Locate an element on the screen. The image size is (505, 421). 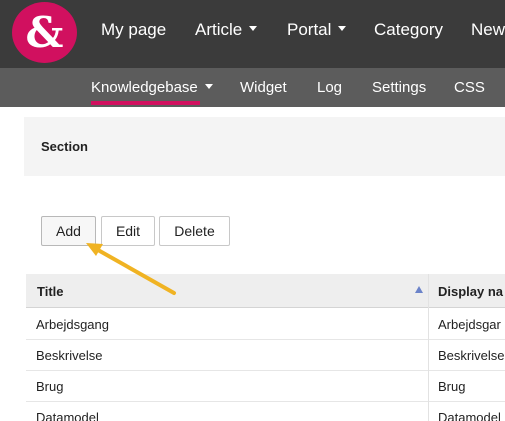
table-row: Arbejdsgang Arbejdsgar is located at coordinates (265, 324).